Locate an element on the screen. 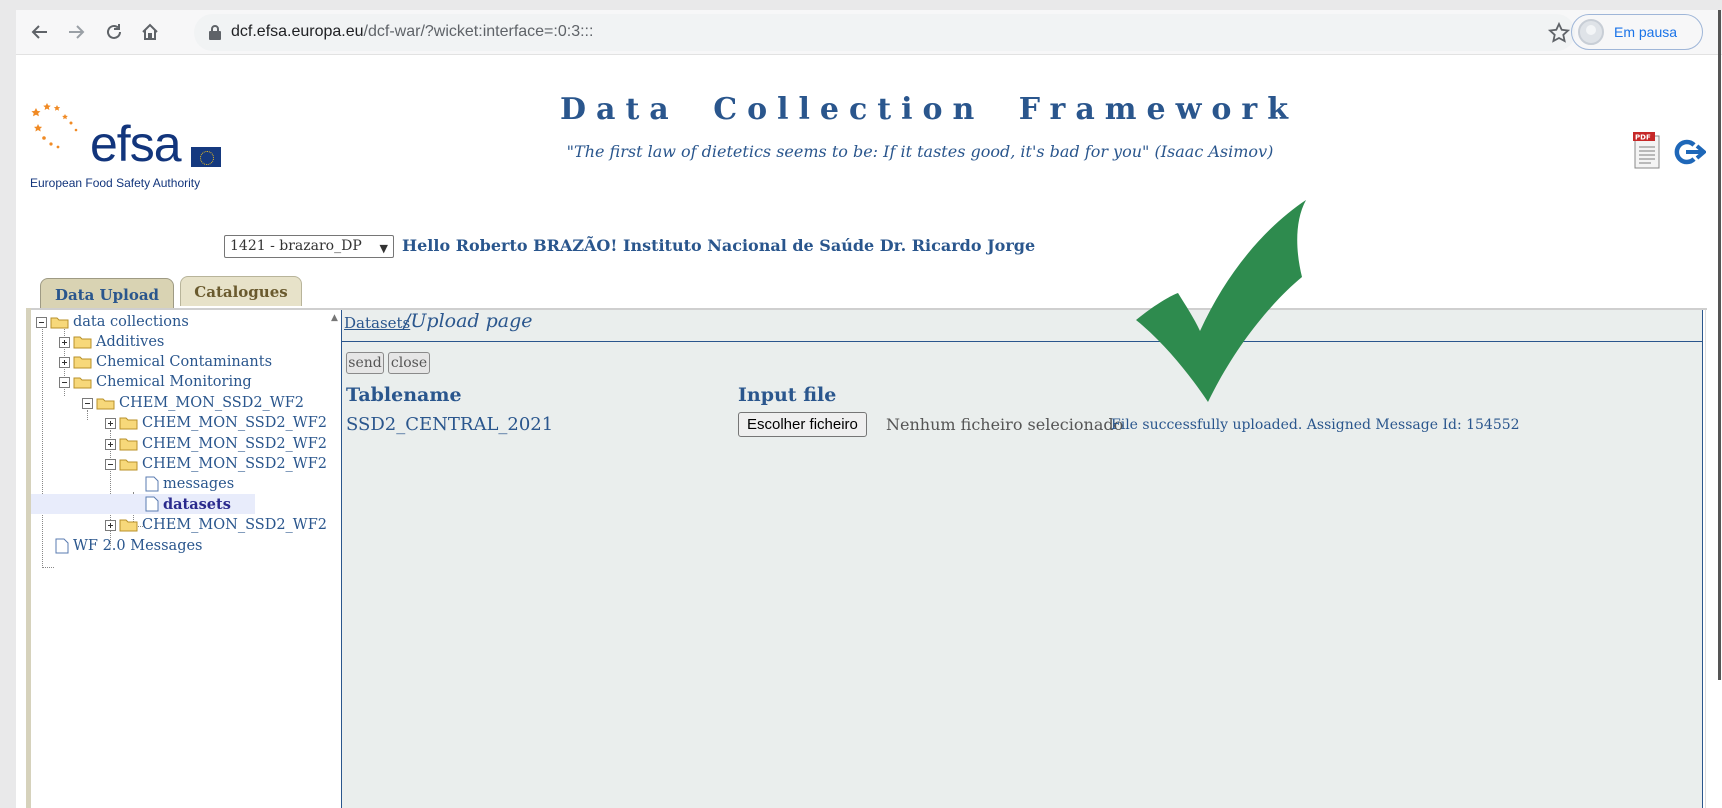 The image size is (1722, 808). tree-node-data-collections: data collections is located at coordinates (112, 322).